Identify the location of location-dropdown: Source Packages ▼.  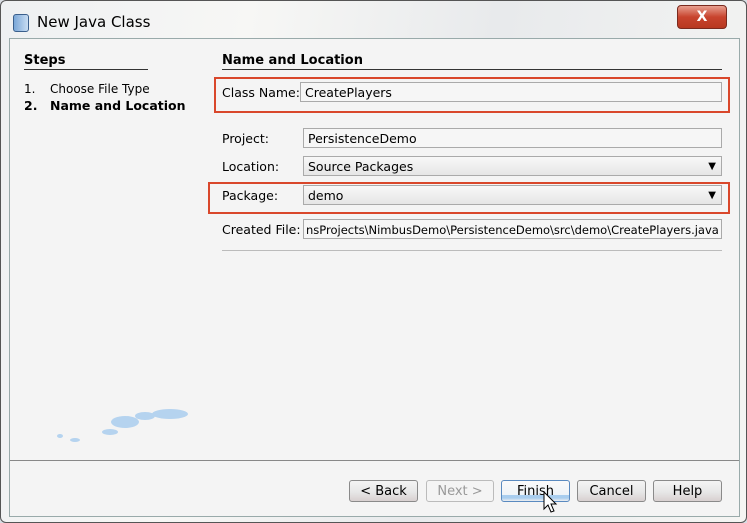
(512, 166).